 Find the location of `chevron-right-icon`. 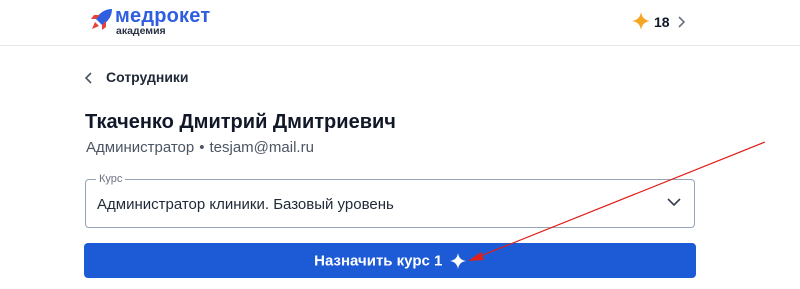

chevron-right-icon is located at coordinates (682, 22).